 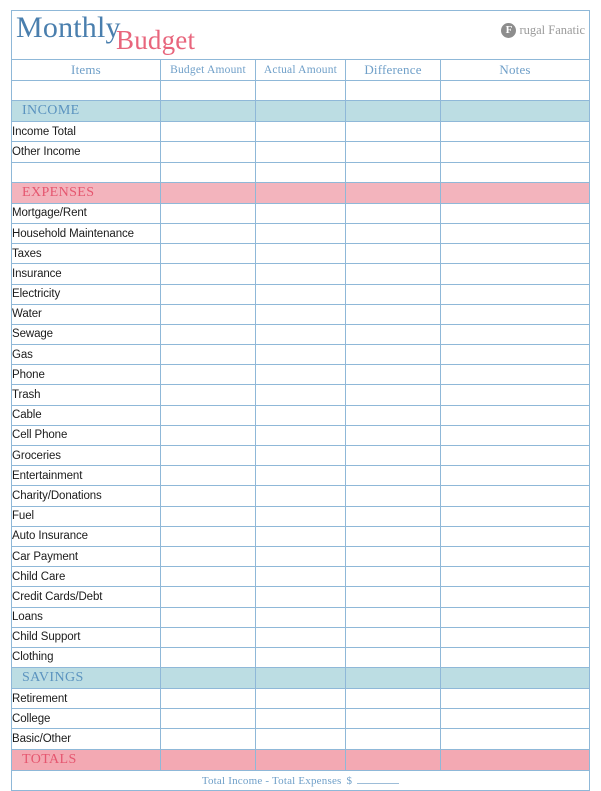 What do you see at coordinates (86, 435) in the screenshot?
I see `item-label-cell: Cell Phone` at bounding box center [86, 435].